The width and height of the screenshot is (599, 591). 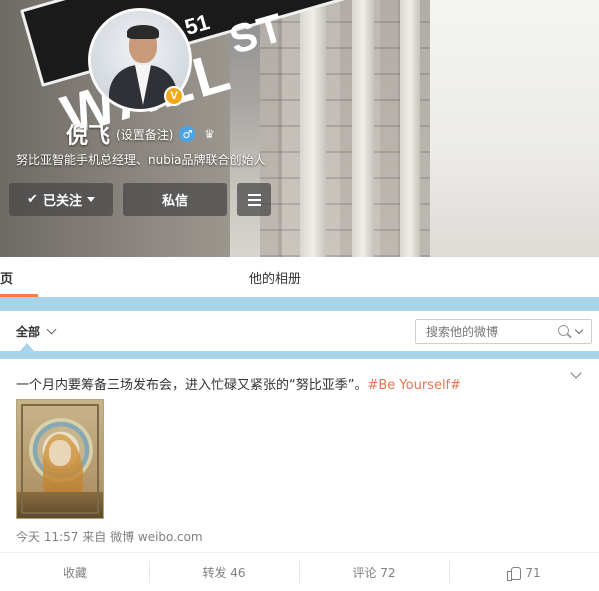 I want to click on set-remark-link: (设置备注), so click(x=144, y=134).